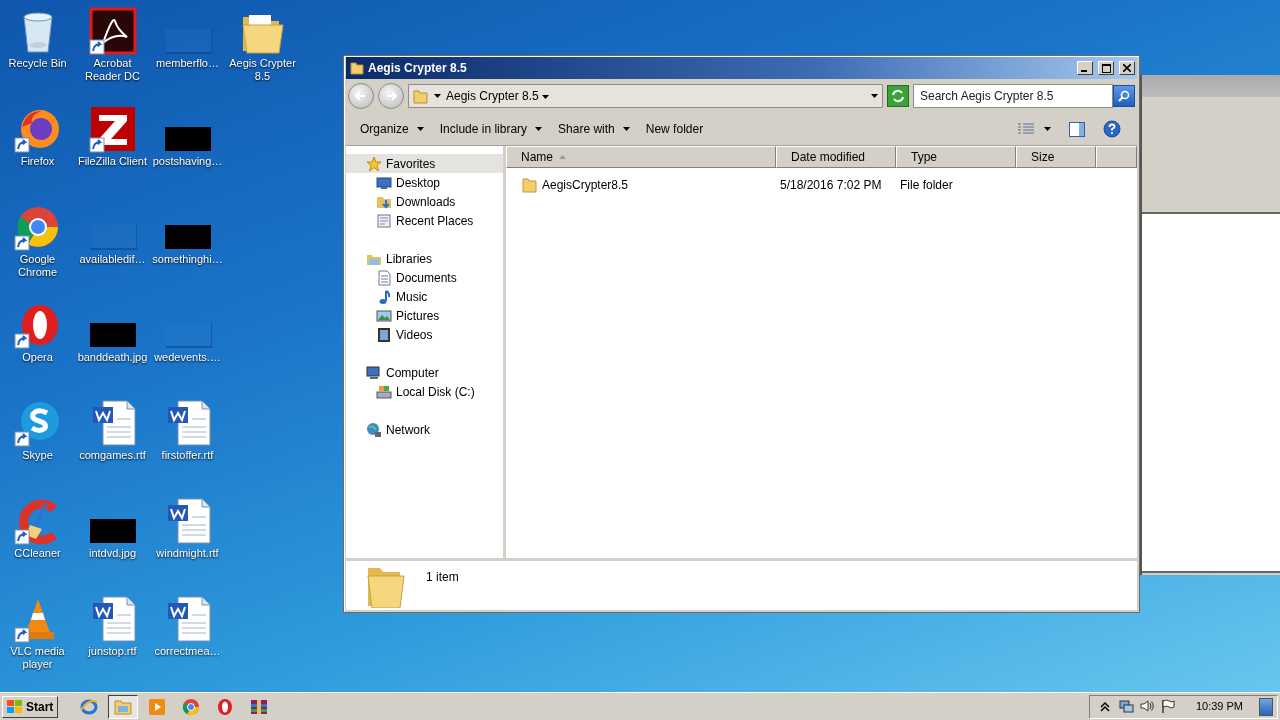  Describe the element at coordinates (1085, 68) in the screenshot. I see `minimize-button` at that location.